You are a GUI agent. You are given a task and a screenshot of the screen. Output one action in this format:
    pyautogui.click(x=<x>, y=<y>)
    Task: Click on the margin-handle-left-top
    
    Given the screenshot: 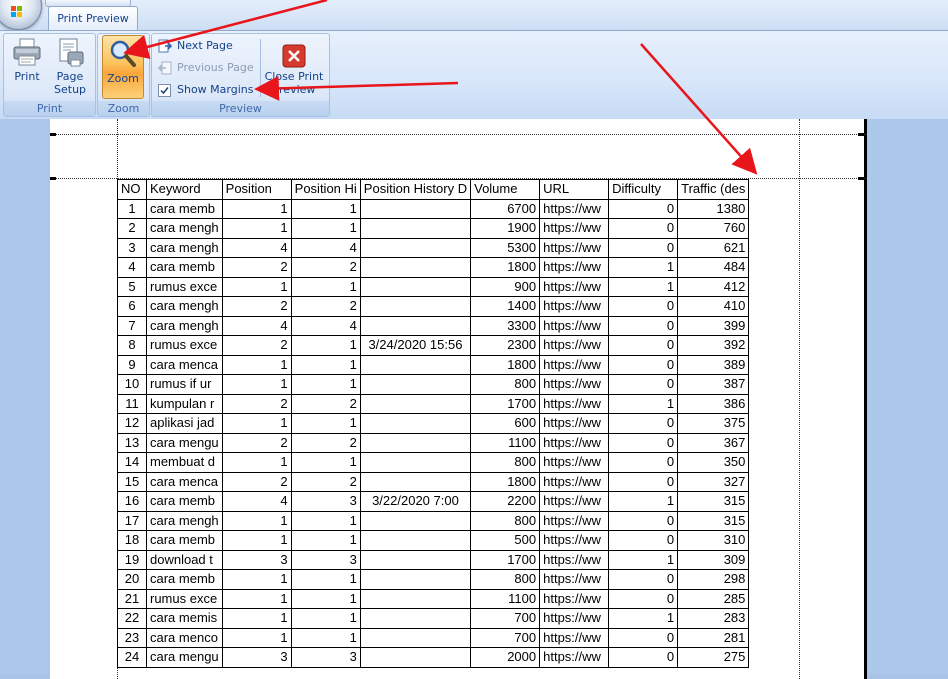 What is the action you would take?
    pyautogui.click(x=53, y=178)
    